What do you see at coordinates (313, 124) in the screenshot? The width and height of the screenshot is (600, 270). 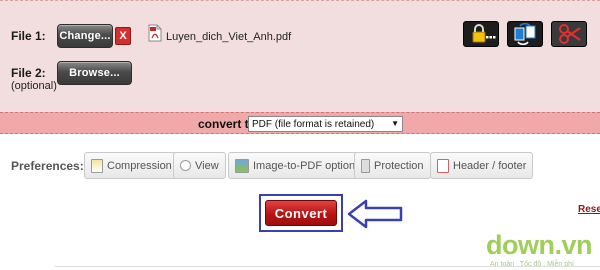 I see `selected-format-value: PDF (file format is retained)` at bounding box center [313, 124].